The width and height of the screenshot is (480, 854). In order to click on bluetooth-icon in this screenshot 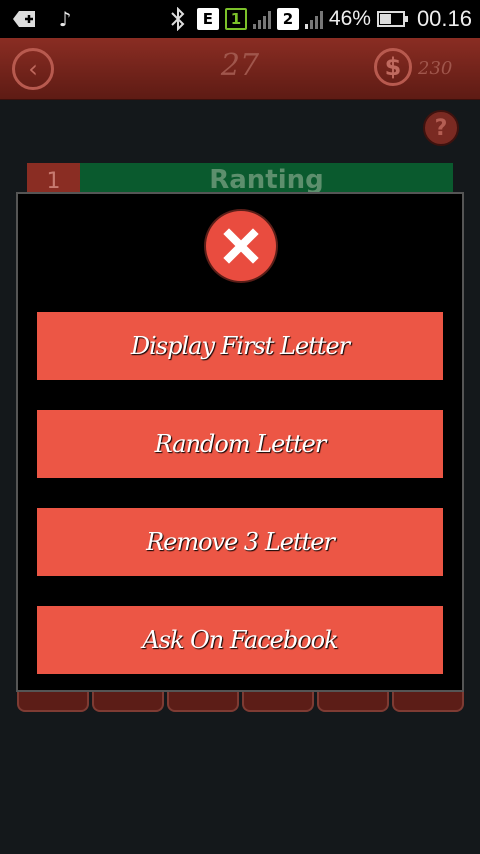, I will do `click(178, 19)`.